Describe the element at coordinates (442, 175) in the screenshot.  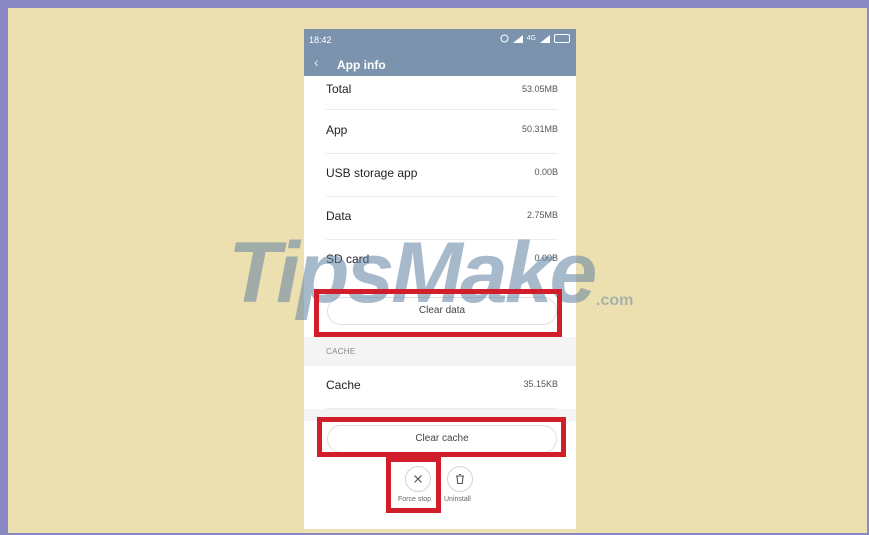
I see `storage-row-usb: USB storage app 0.00B` at that location.